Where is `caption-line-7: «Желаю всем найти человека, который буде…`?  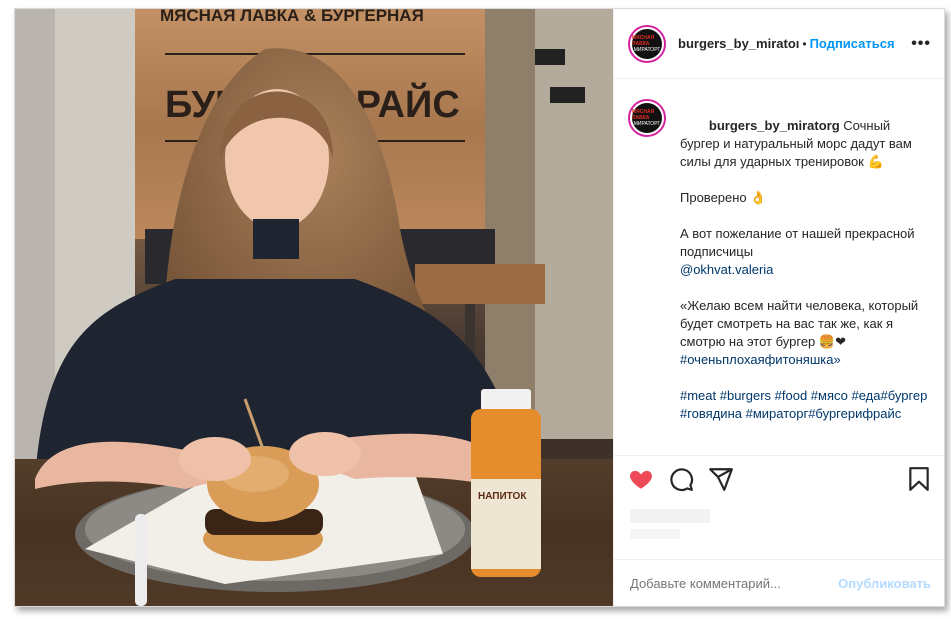
caption-line-7: «Желаю всем найти человека, который буде… is located at coordinates (801, 323).